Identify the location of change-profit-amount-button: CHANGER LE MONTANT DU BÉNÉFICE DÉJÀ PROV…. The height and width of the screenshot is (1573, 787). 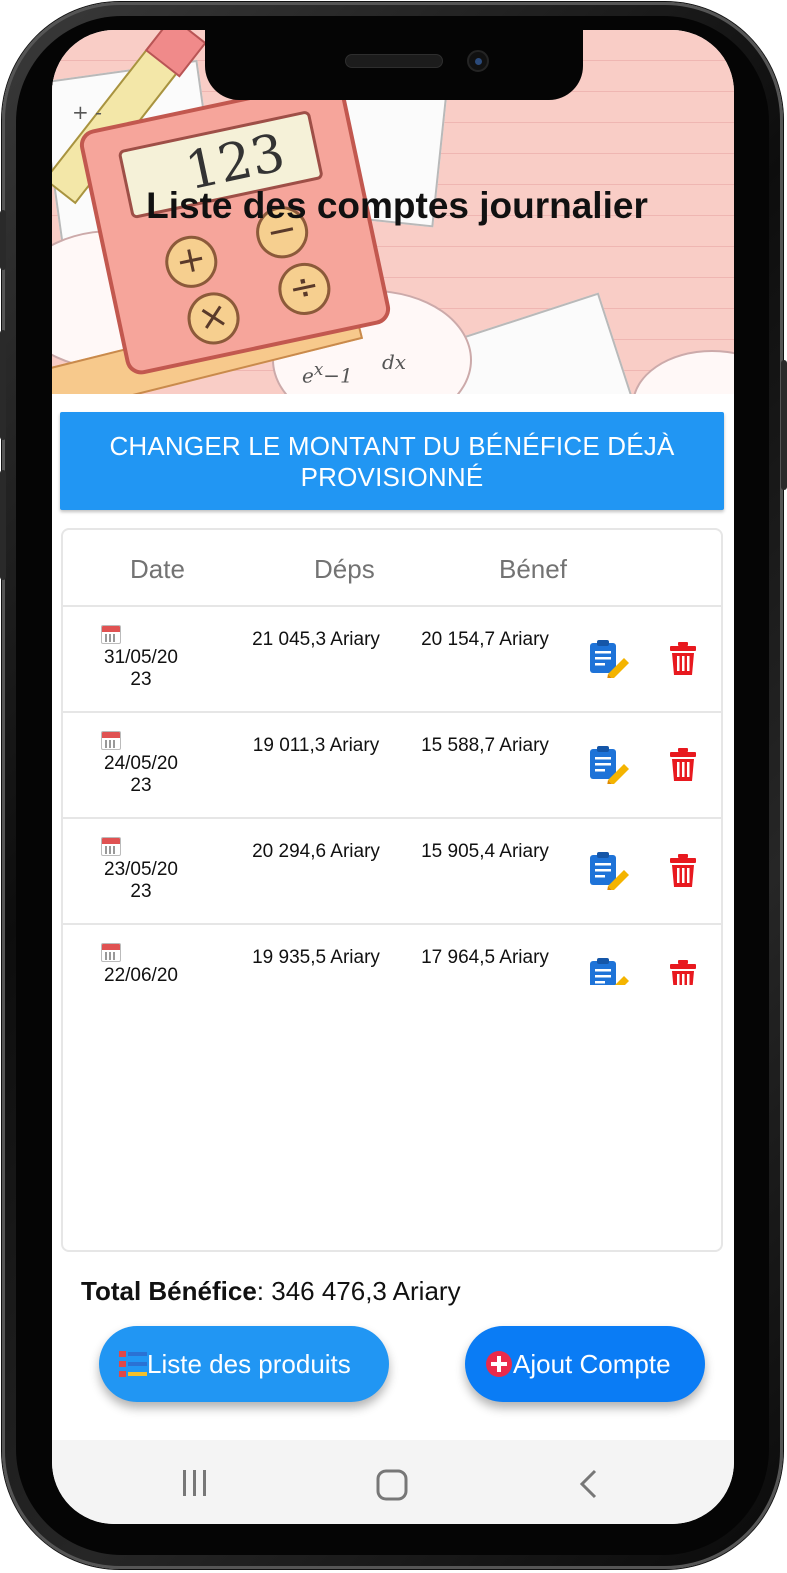
(392, 461).